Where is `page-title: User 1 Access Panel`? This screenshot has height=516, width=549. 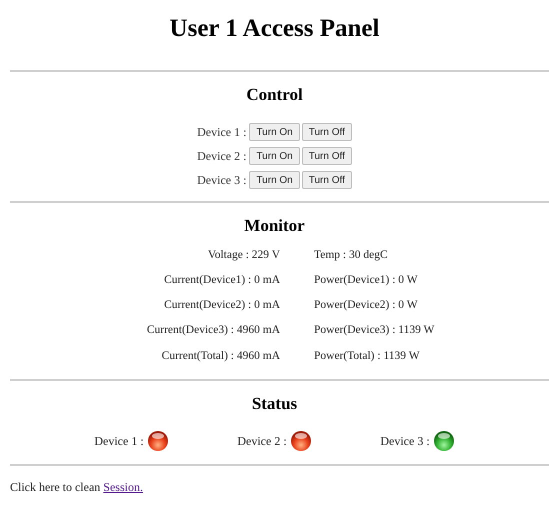
page-title: User 1 Access Panel is located at coordinates (275, 29).